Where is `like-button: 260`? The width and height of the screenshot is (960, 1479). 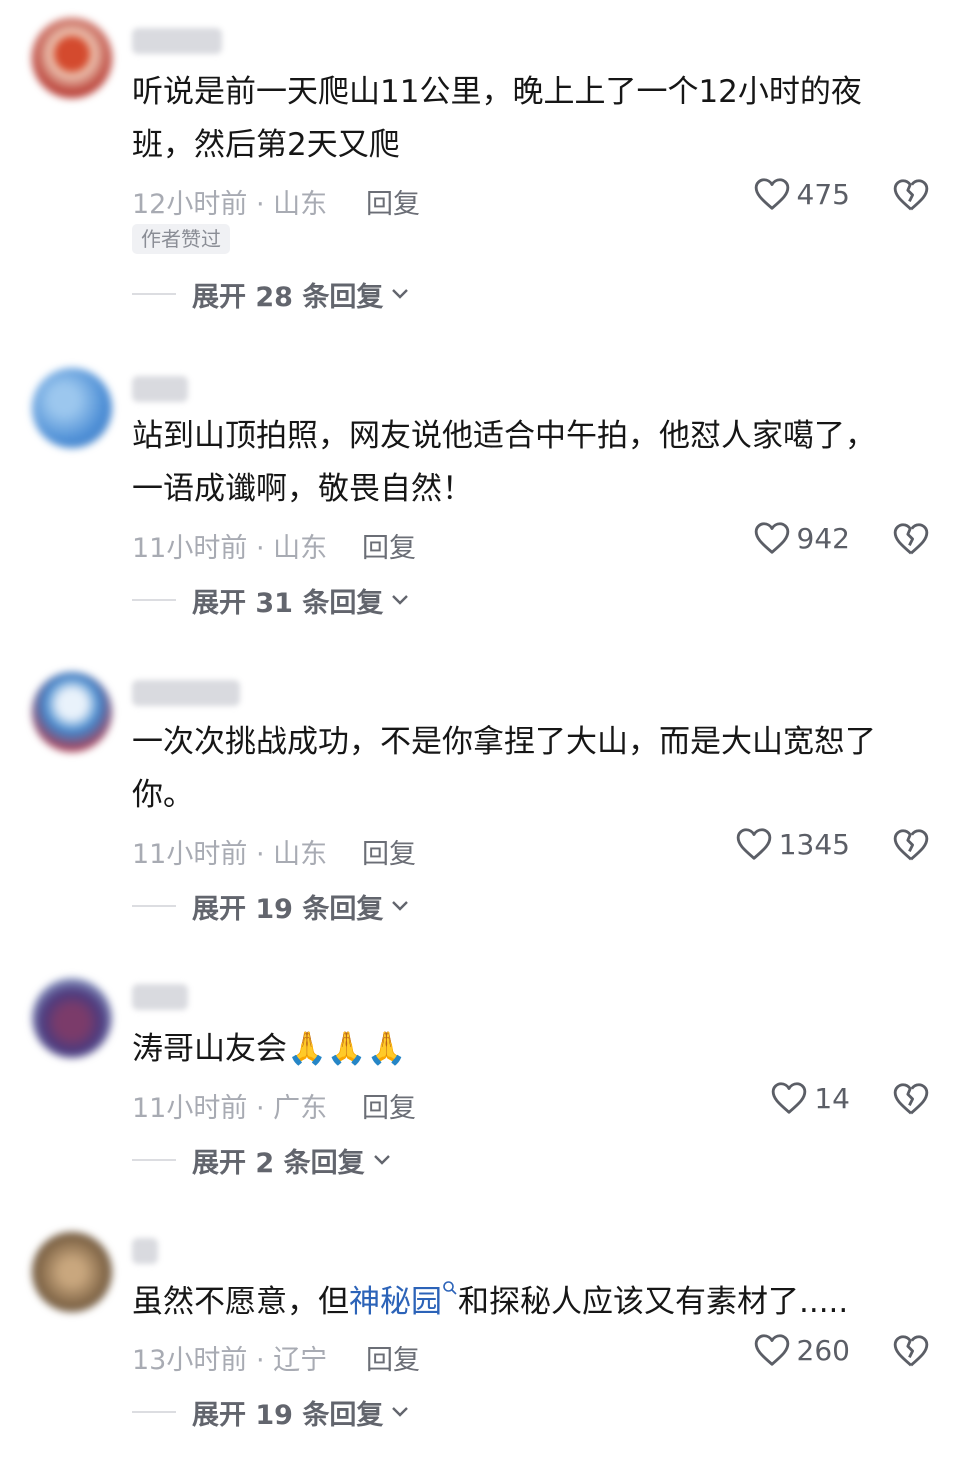
like-button: 260 is located at coordinates (801, 1350).